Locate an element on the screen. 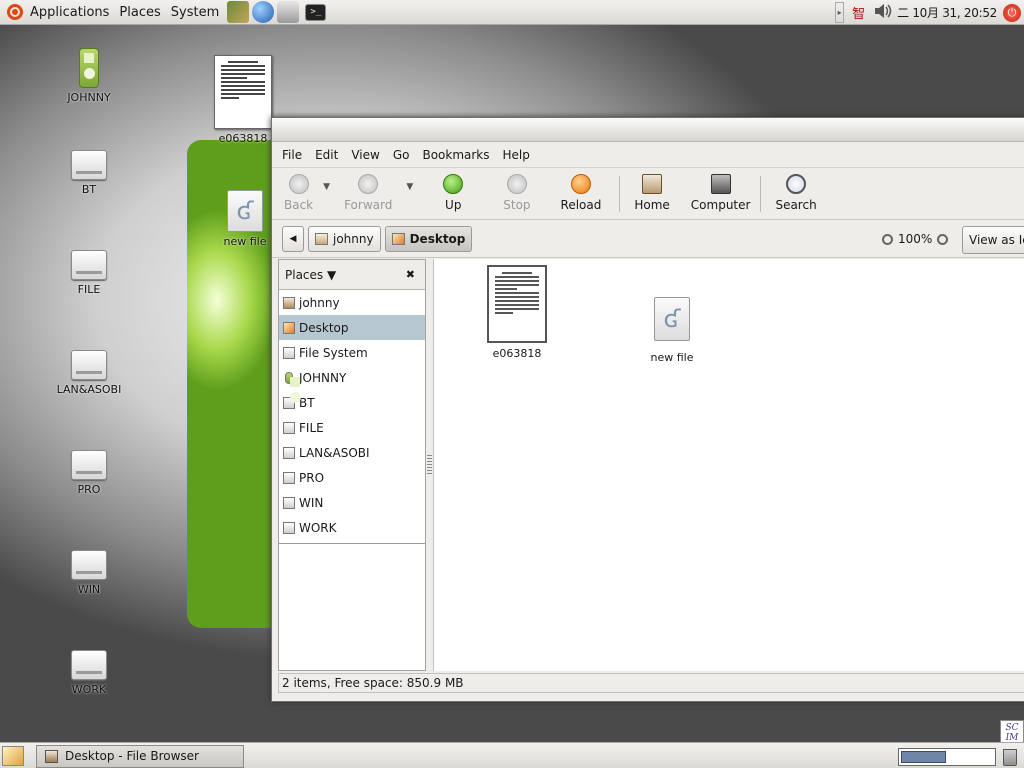 Image resolution: width=1024 pixels, height=768 pixels. crumb-desktop: Desktop is located at coordinates (428, 238).